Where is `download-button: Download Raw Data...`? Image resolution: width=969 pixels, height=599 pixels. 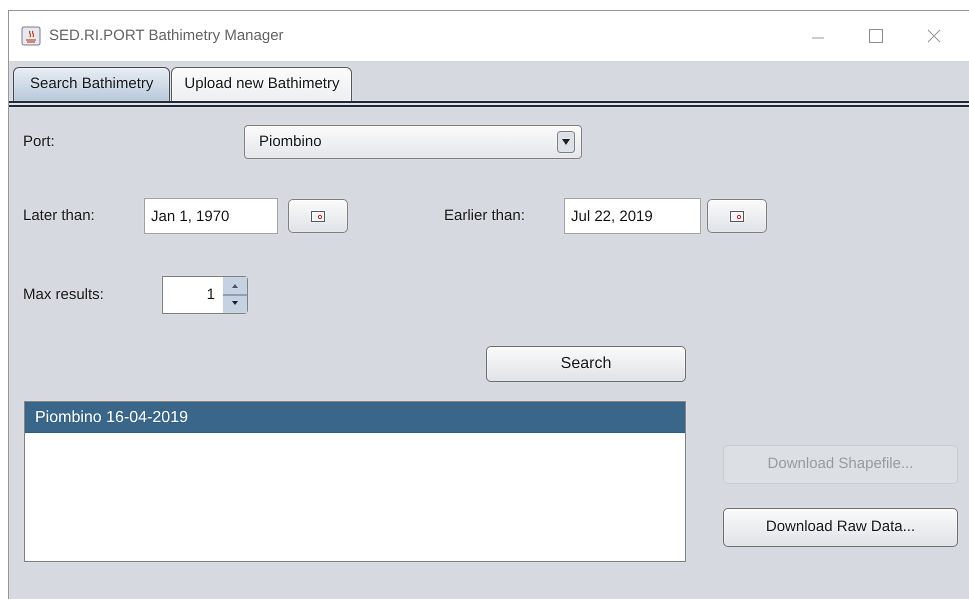
download-button: Download Raw Data... is located at coordinates (840, 527).